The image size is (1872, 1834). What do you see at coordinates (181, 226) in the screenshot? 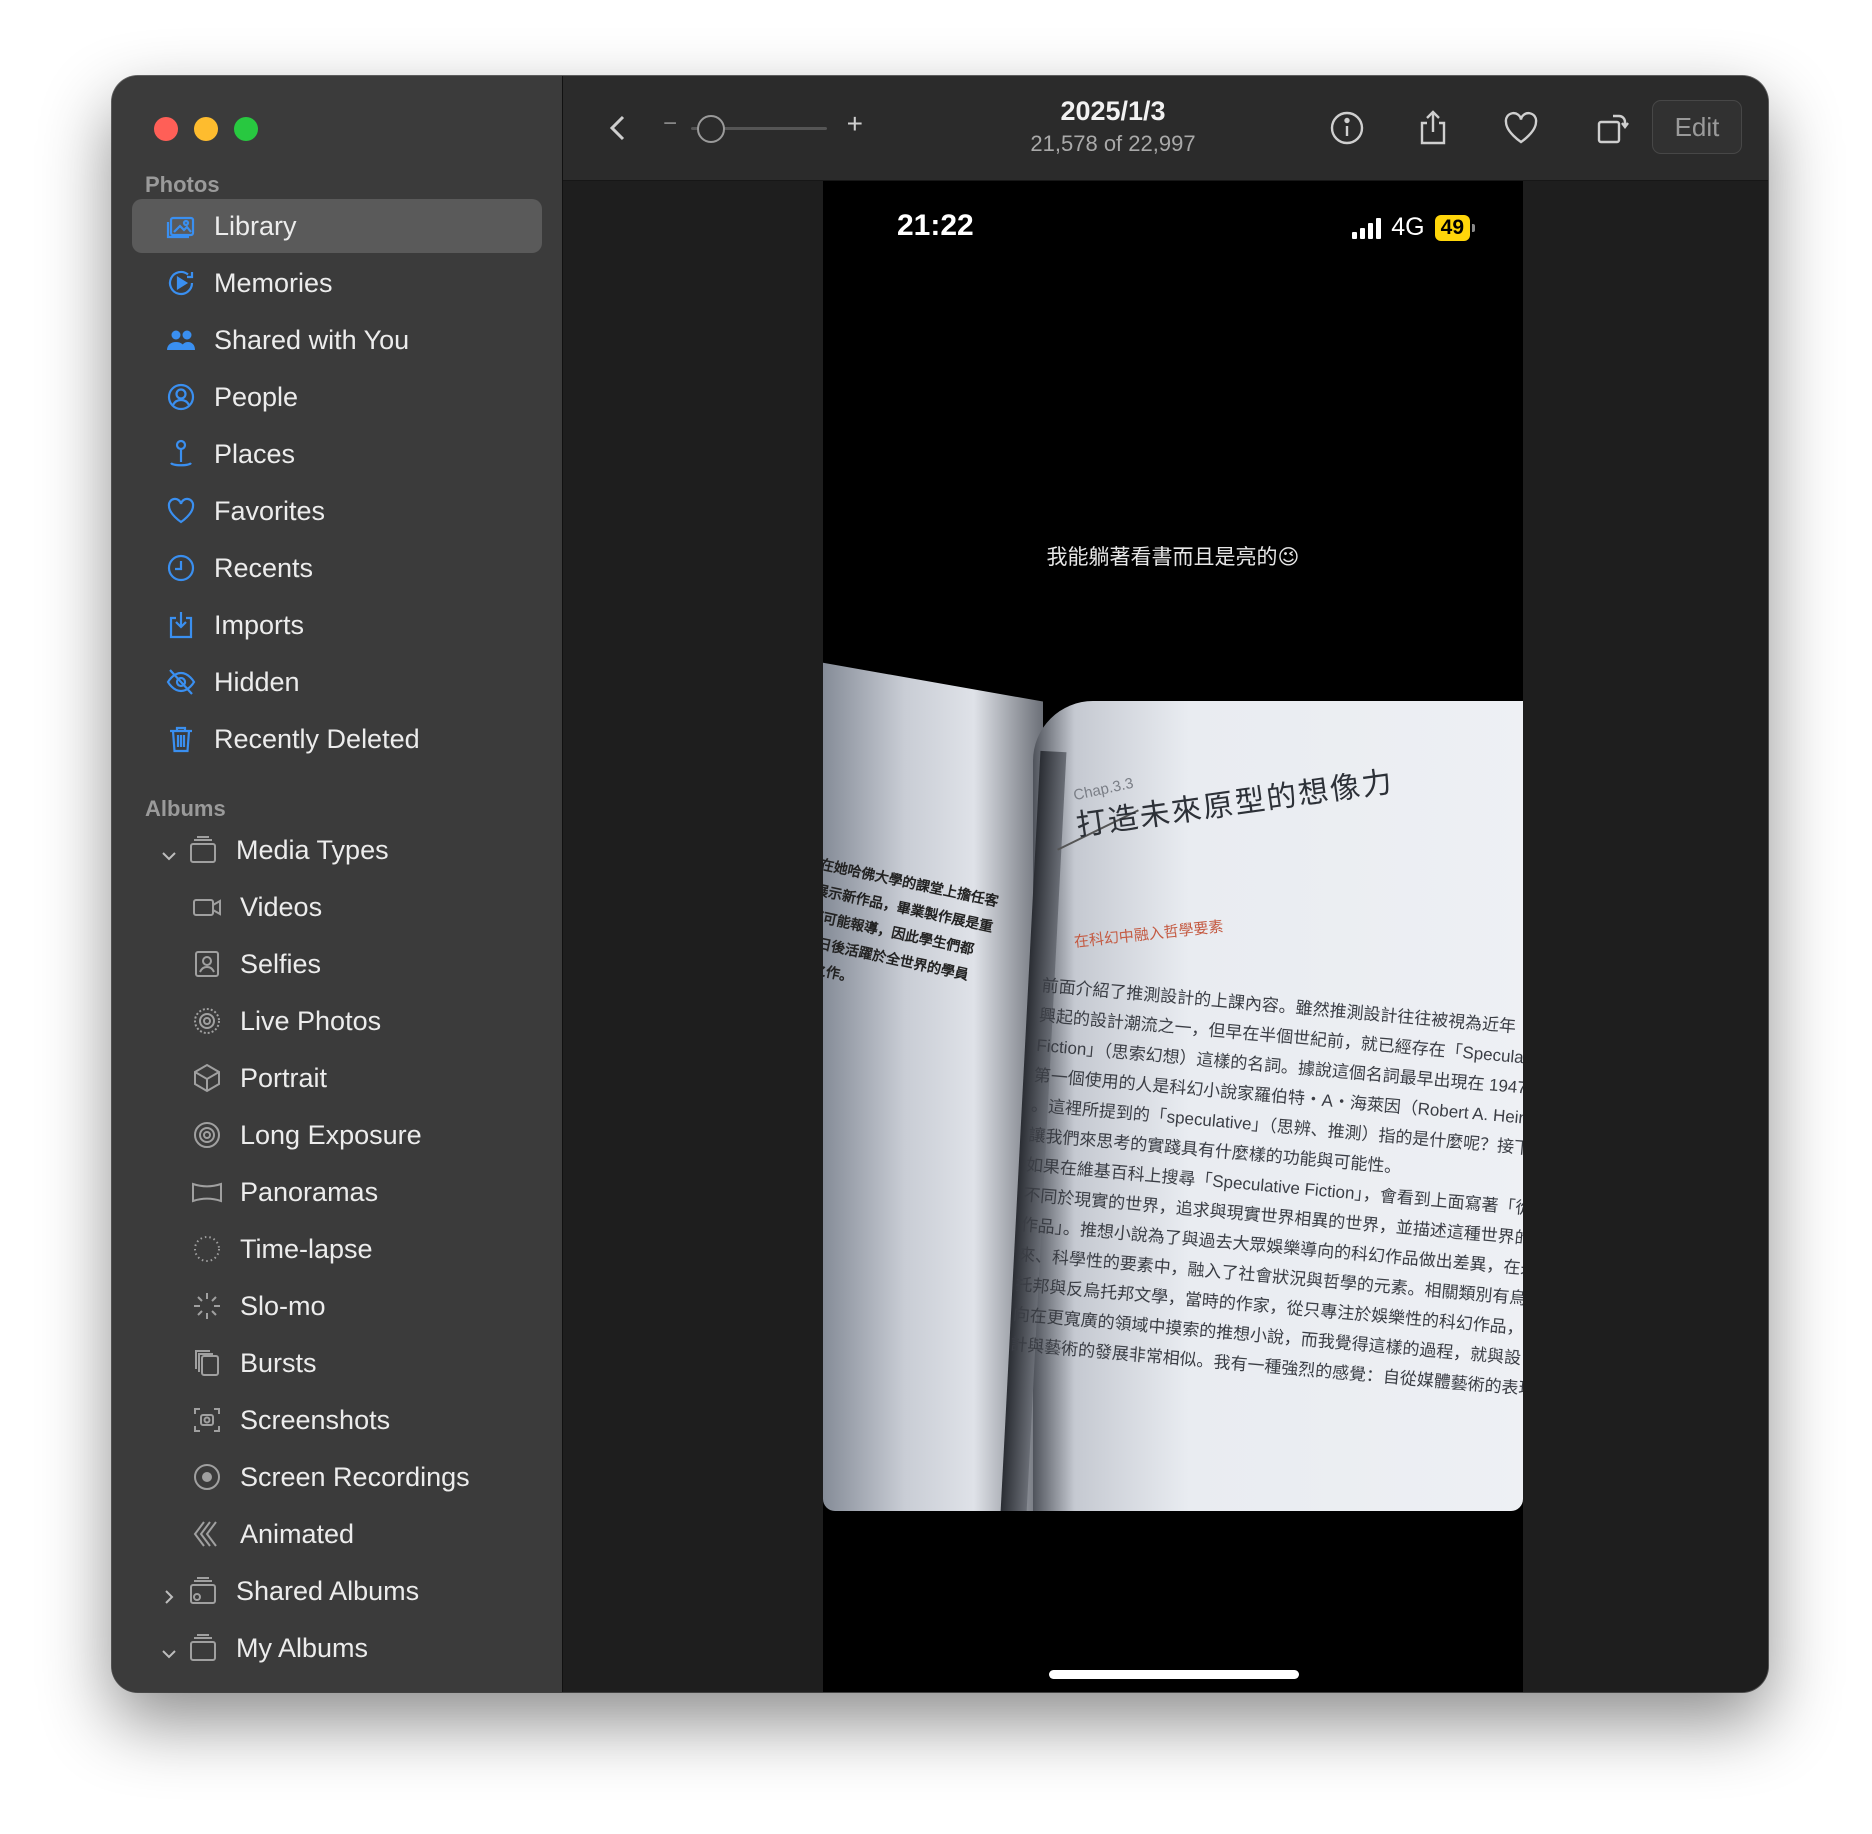
I see `library-icon` at bounding box center [181, 226].